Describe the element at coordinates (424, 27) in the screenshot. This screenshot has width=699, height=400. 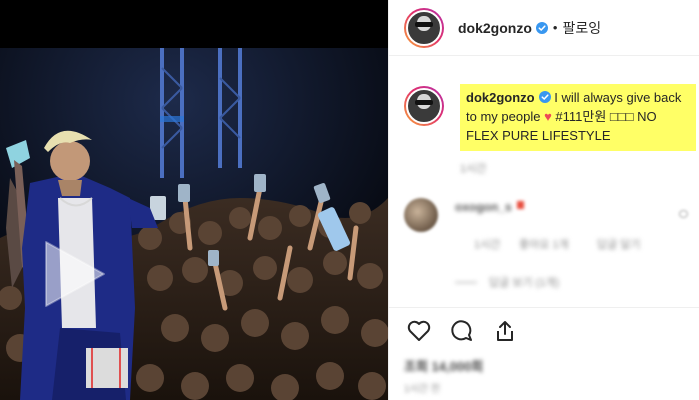
I see `avatar` at that location.